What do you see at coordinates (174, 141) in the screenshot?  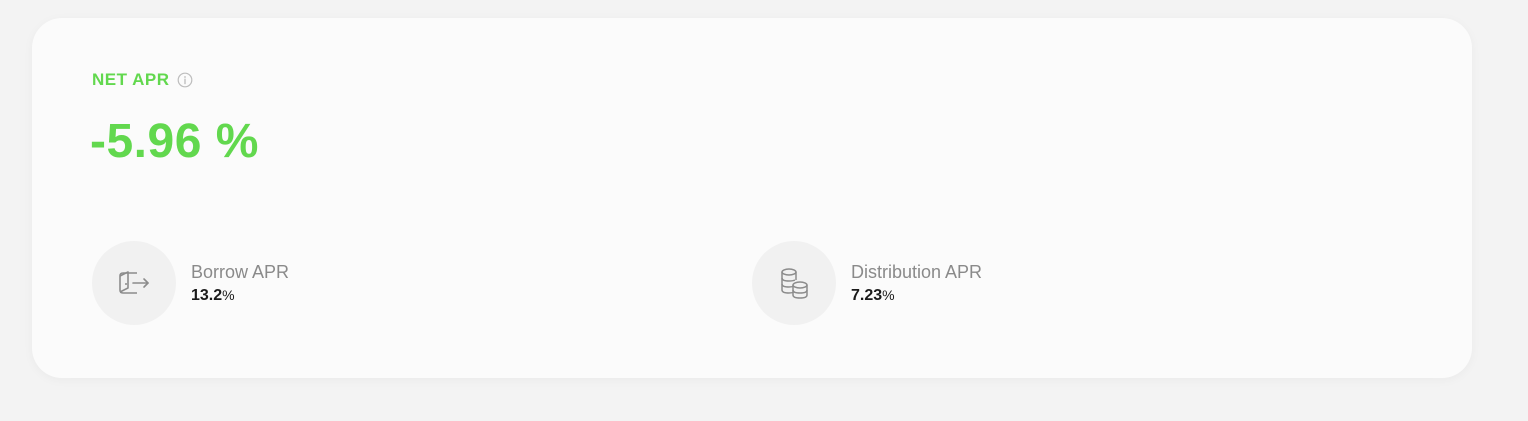 I see `net-apr-value: -5.96 %` at bounding box center [174, 141].